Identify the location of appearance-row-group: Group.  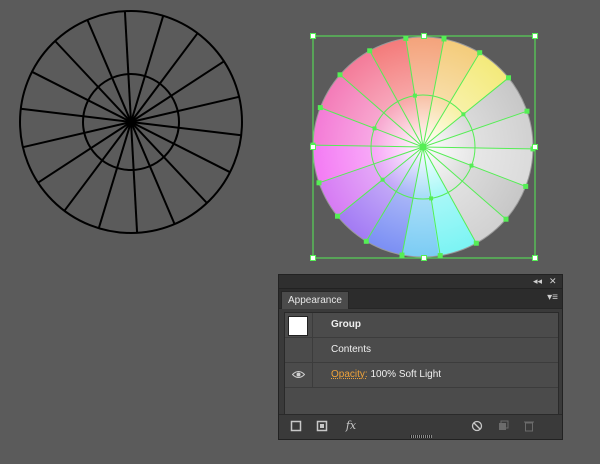
(421, 325).